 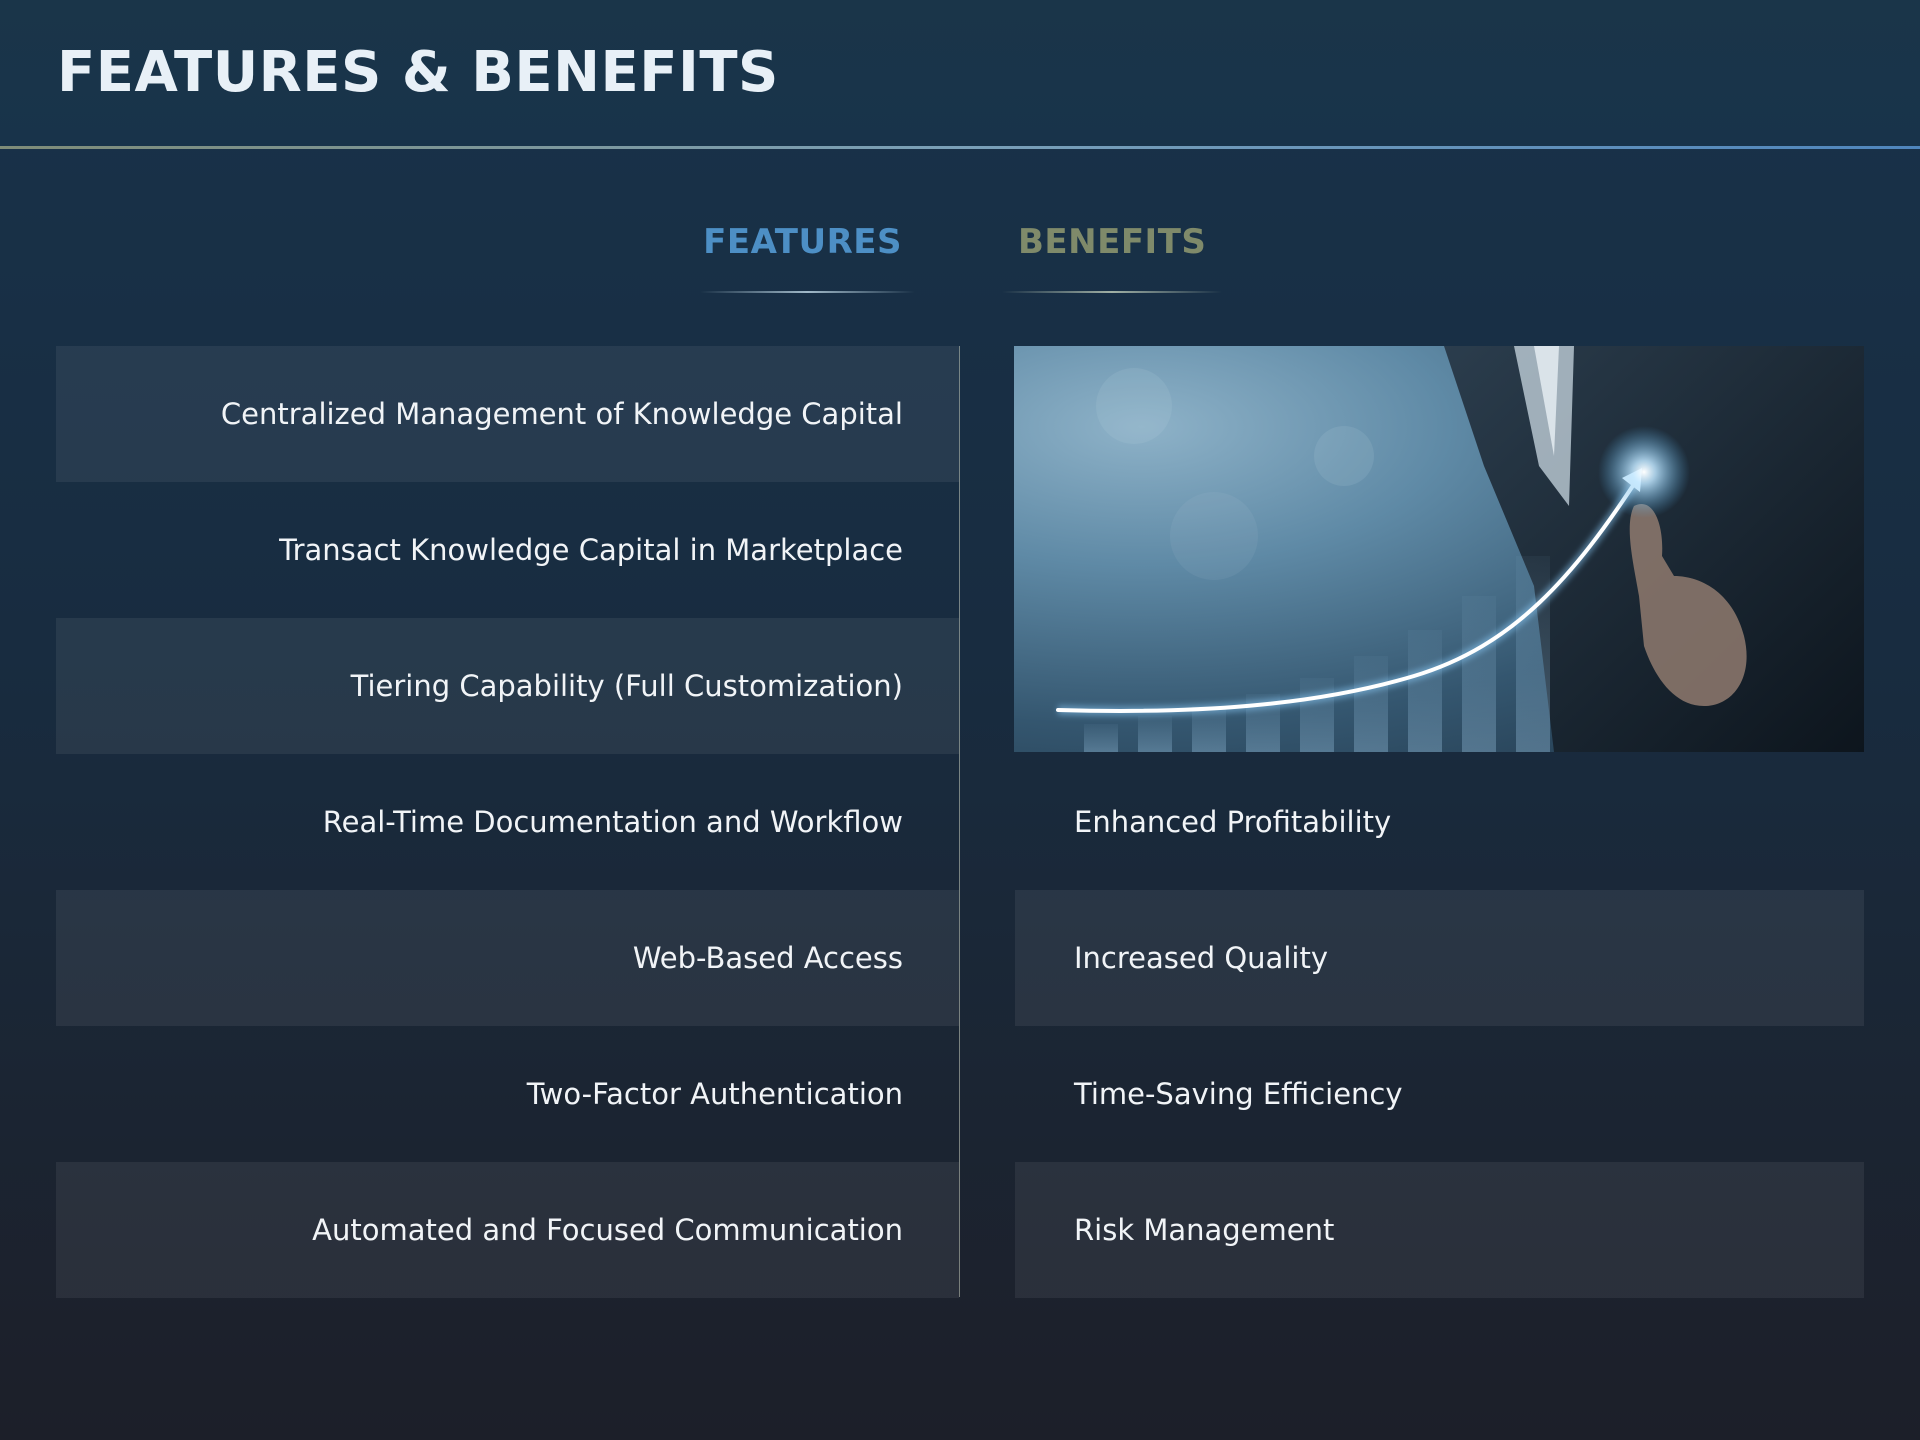 What do you see at coordinates (960, 147) in the screenshot?
I see `header-divider` at bounding box center [960, 147].